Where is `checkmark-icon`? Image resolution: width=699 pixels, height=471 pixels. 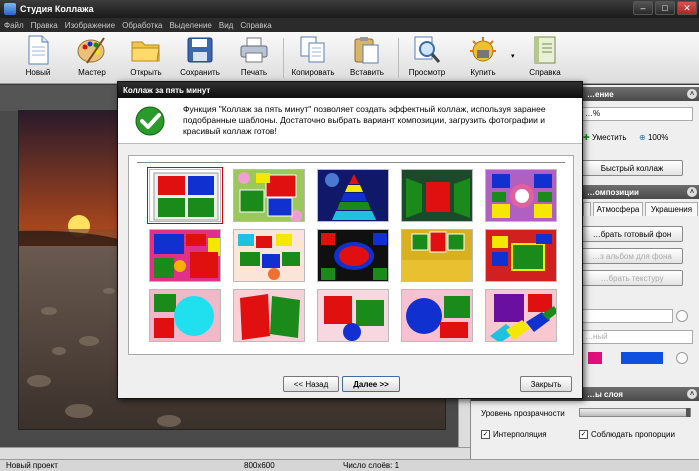
checkmark-icon is located at coordinates (150, 121).